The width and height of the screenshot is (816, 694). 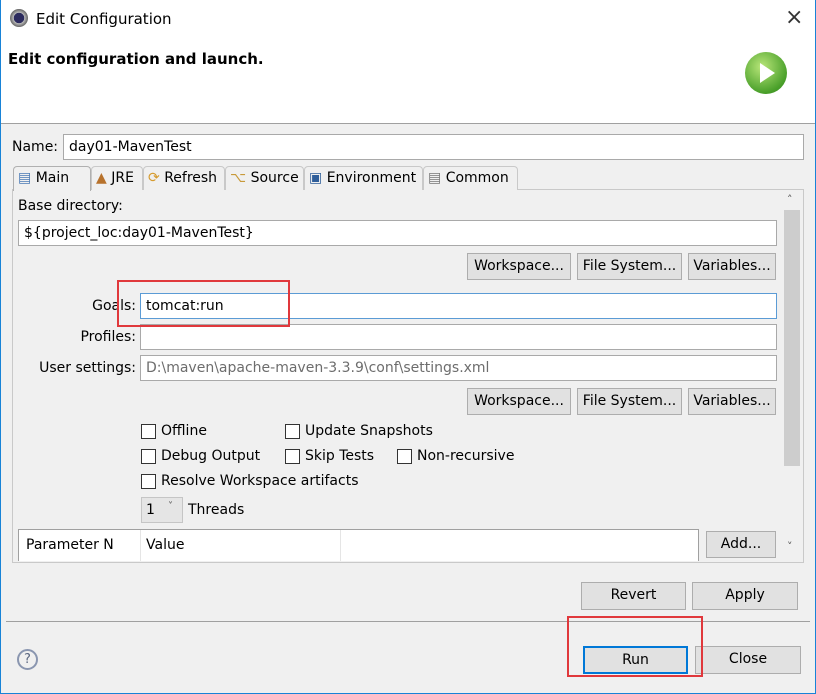 What do you see at coordinates (408, 19) in the screenshot?
I see `title-bar: Edit Configuration ×` at bounding box center [408, 19].